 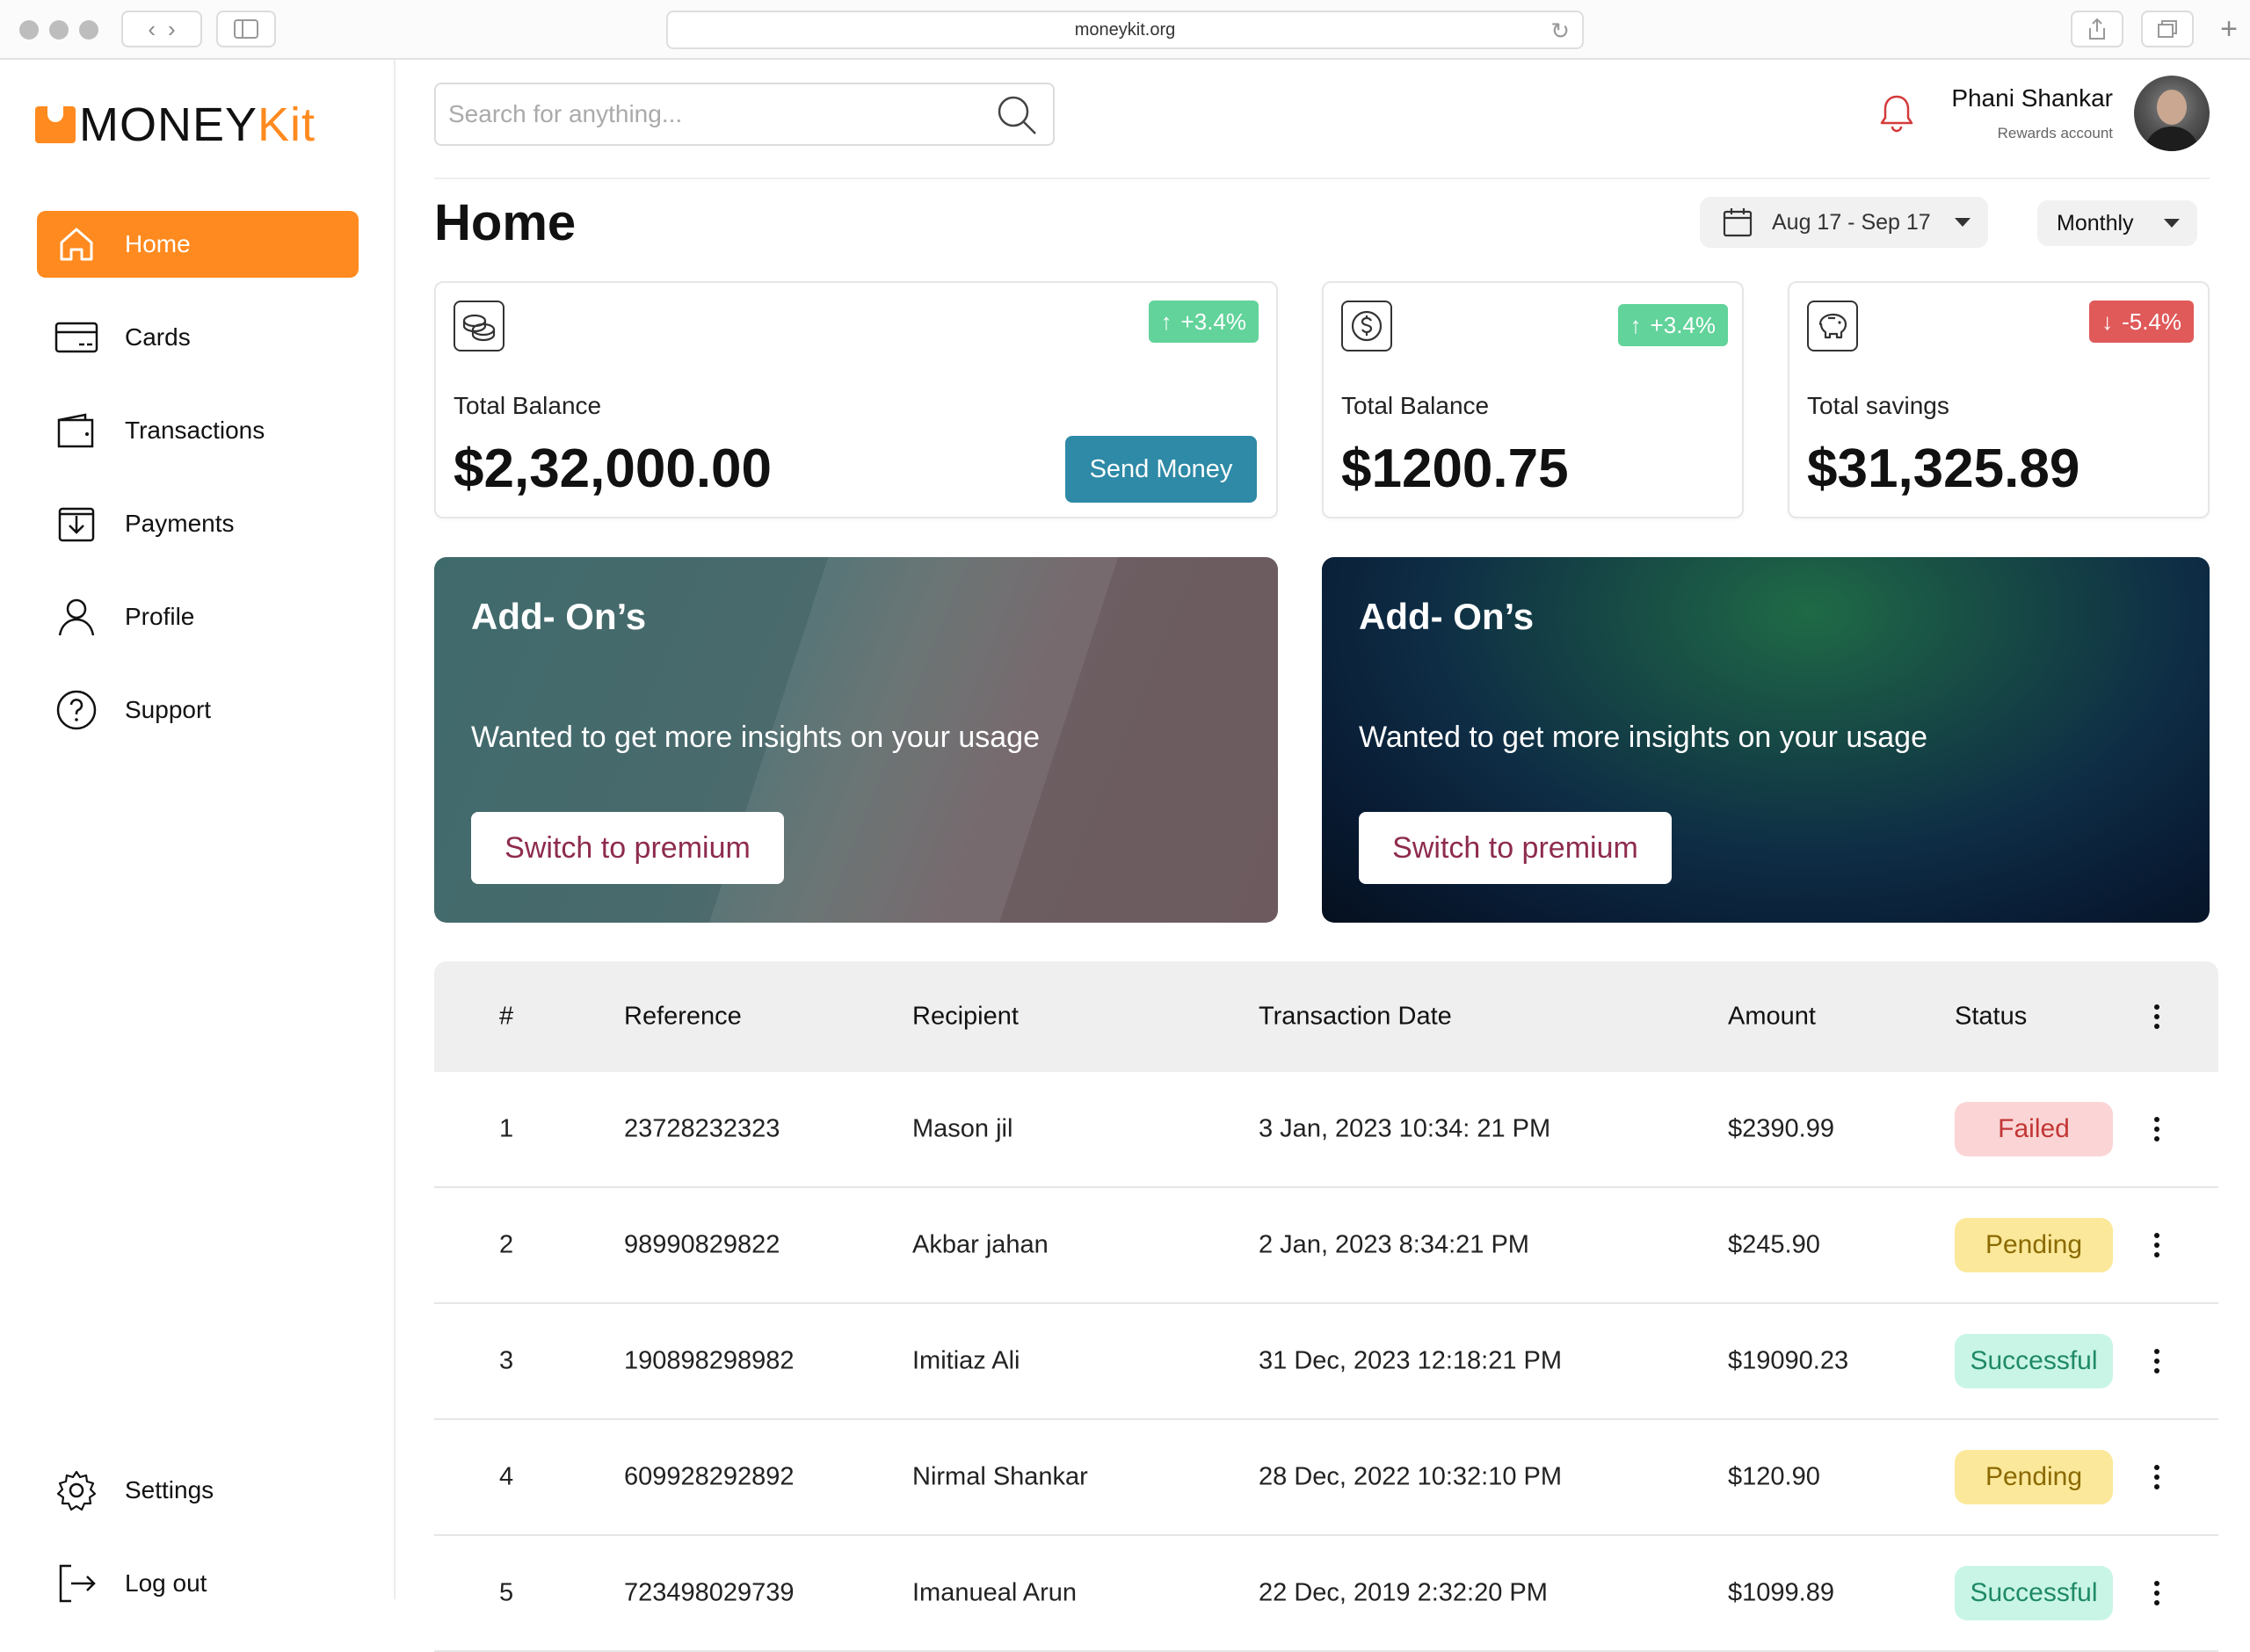 What do you see at coordinates (198, 337) in the screenshot?
I see `sidebar-item-cards: Cards` at bounding box center [198, 337].